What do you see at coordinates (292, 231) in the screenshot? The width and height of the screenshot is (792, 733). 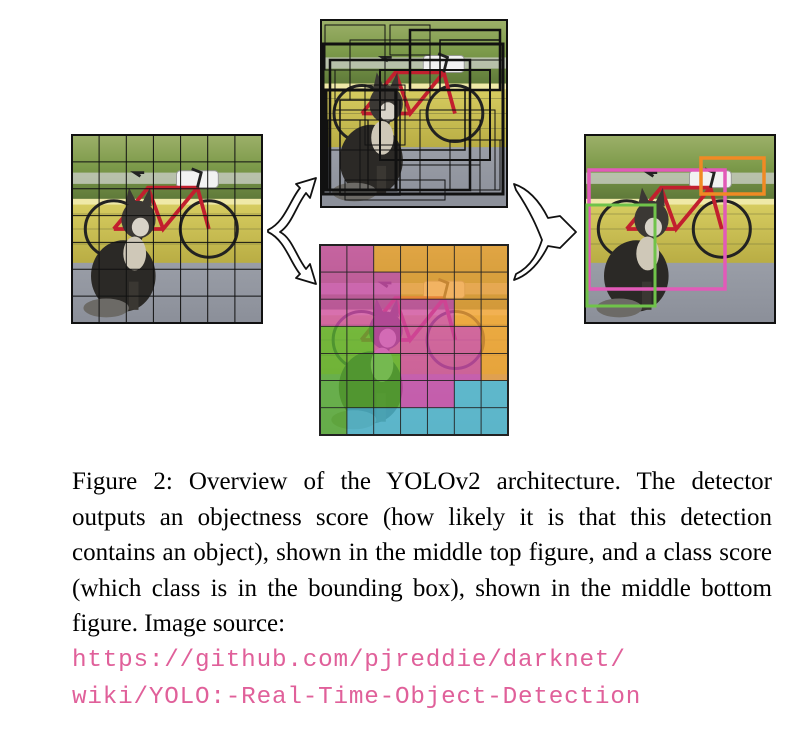 I see `split-arrow-icon` at bounding box center [292, 231].